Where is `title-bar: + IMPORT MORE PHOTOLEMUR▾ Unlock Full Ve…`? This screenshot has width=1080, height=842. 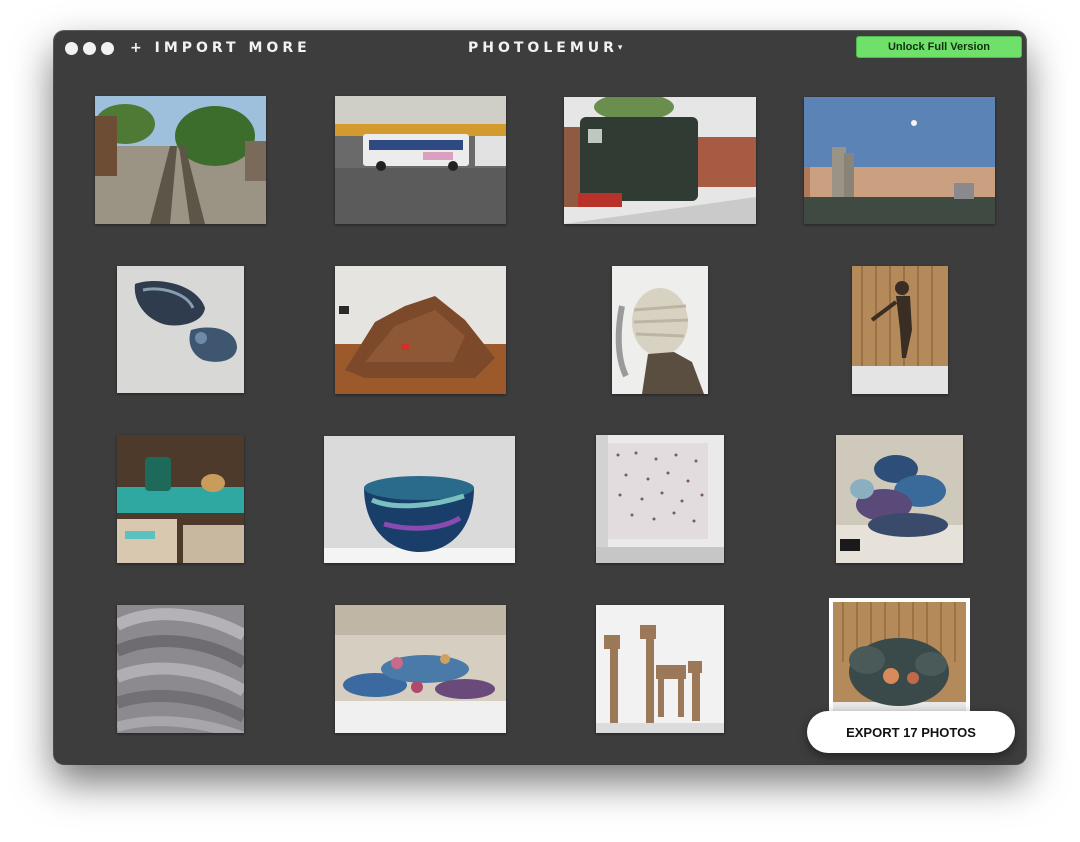 title-bar: + IMPORT MORE PHOTOLEMUR▾ Unlock Full Ve… is located at coordinates (540, 48).